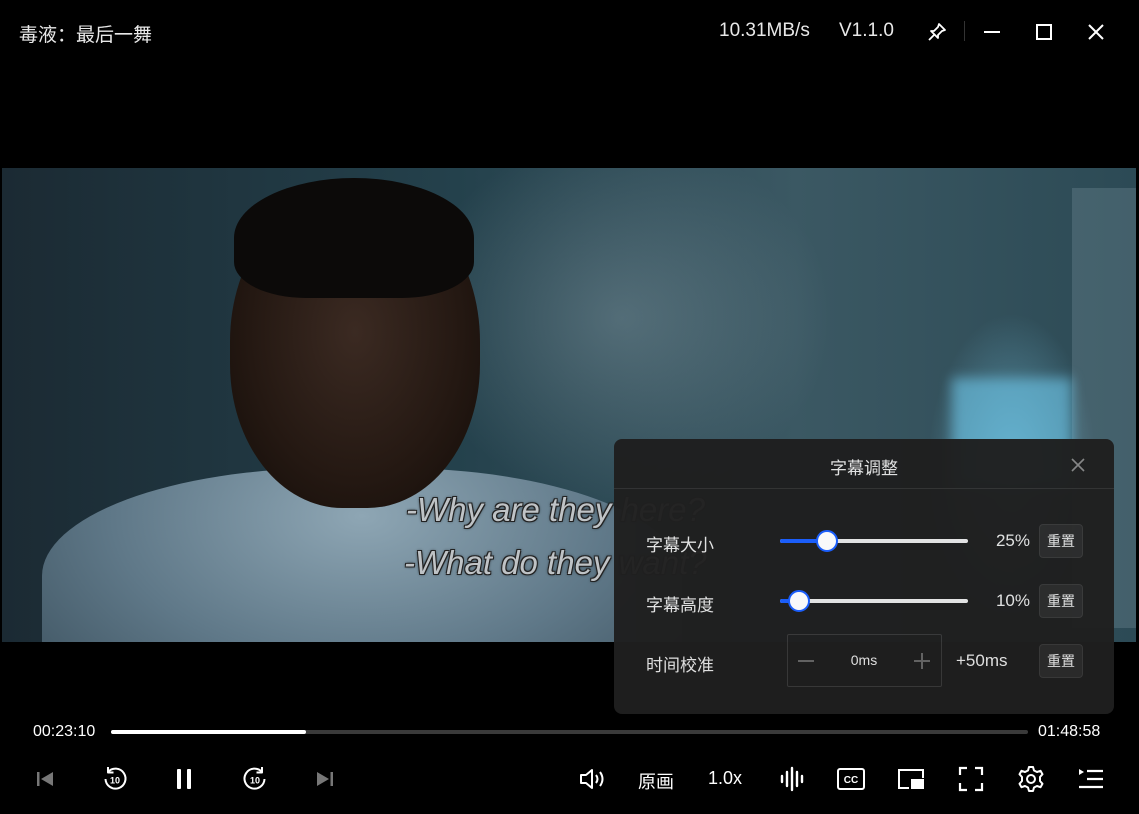  I want to click on playlist-button, so click(1091, 779).